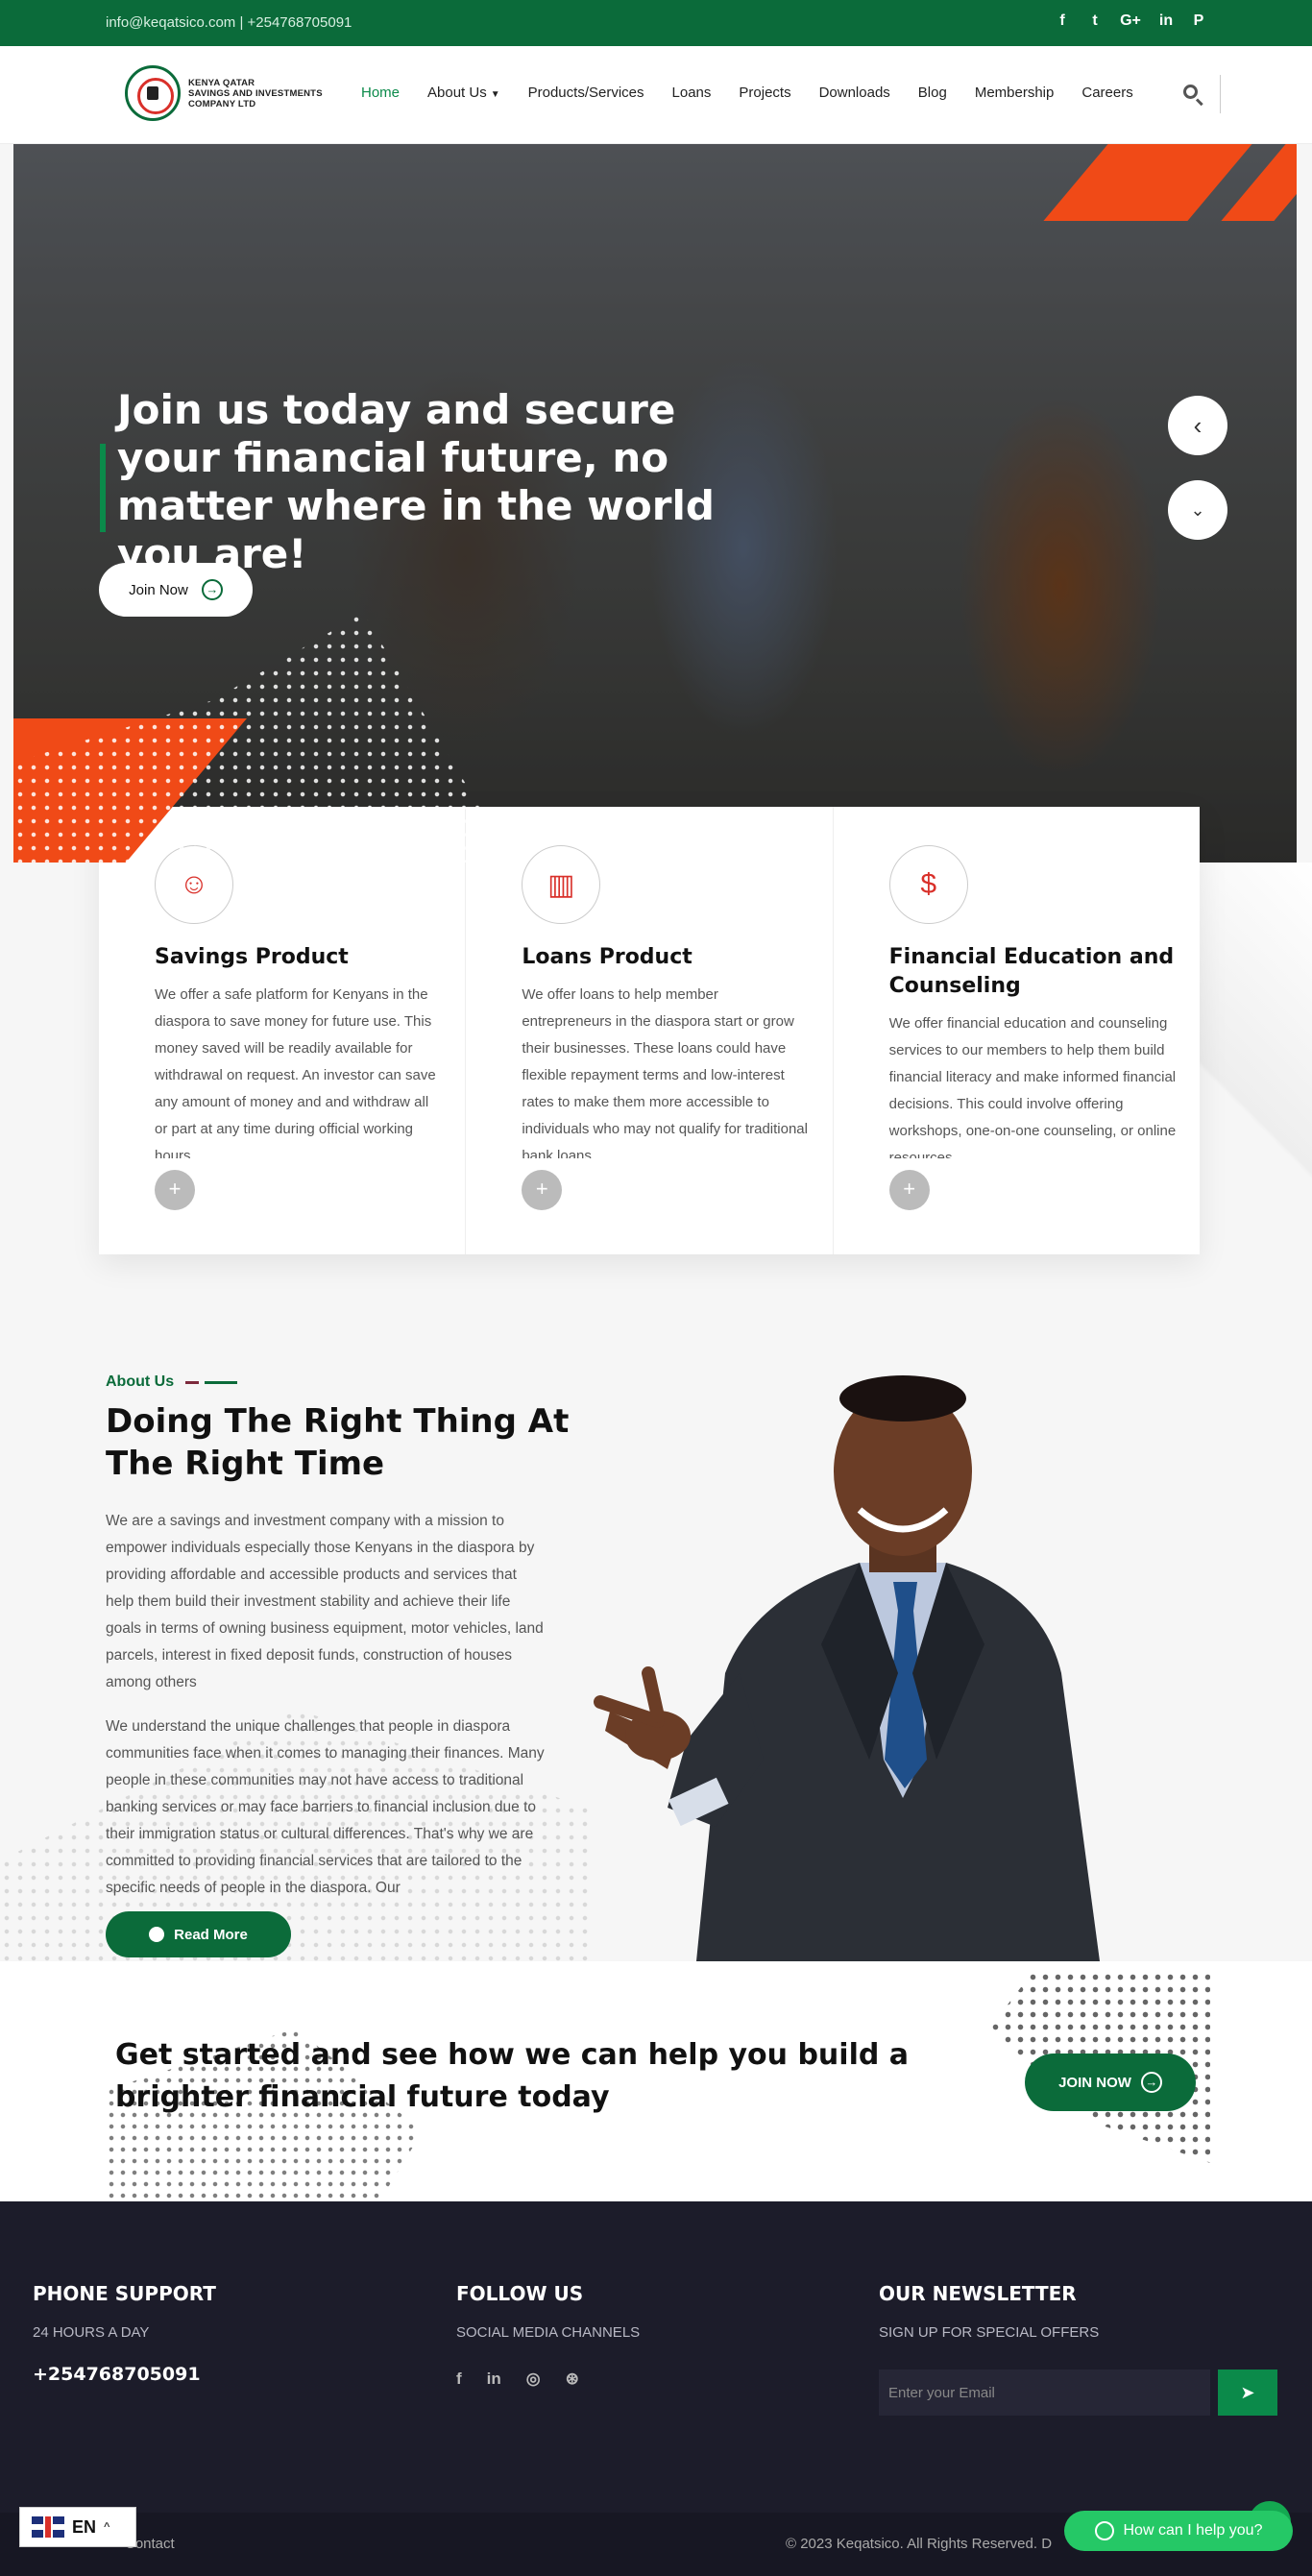  I want to click on top-social-links: f t G+ in P, so click(1131, 21).